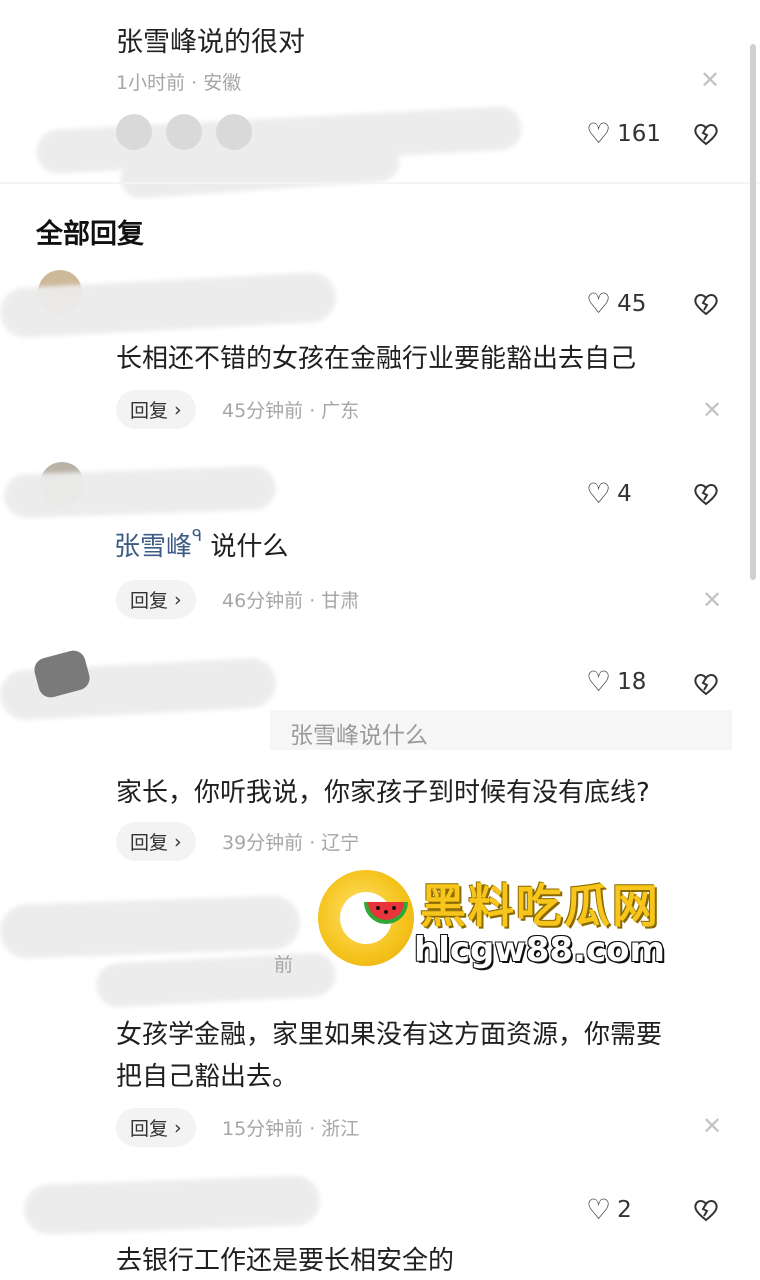  I want to click on scrollbar, so click(753, 312).